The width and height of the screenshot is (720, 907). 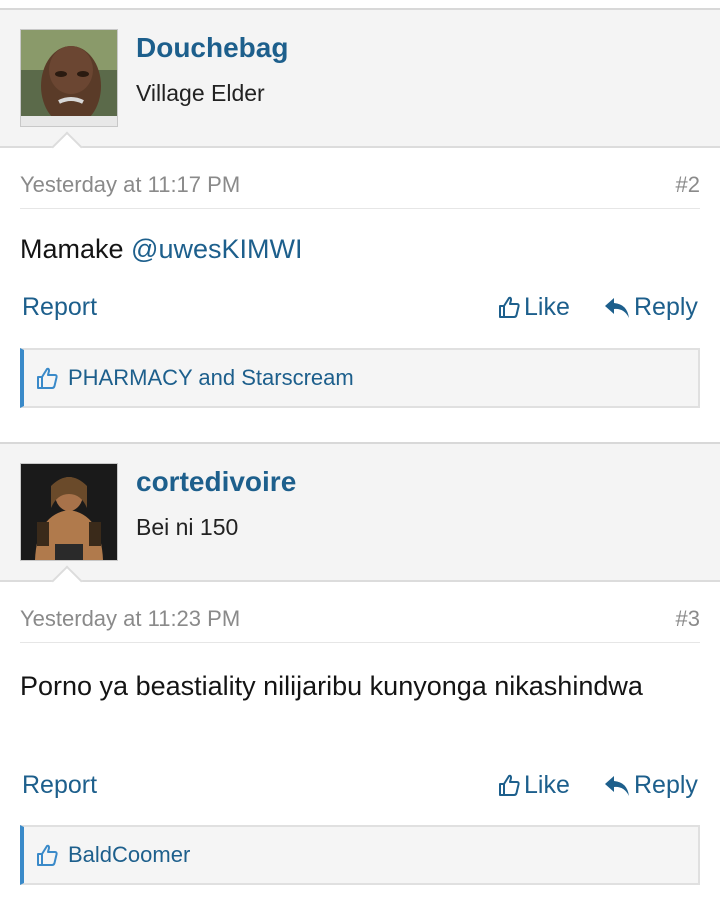 I want to click on username: cortedivoire, so click(x=216, y=482).